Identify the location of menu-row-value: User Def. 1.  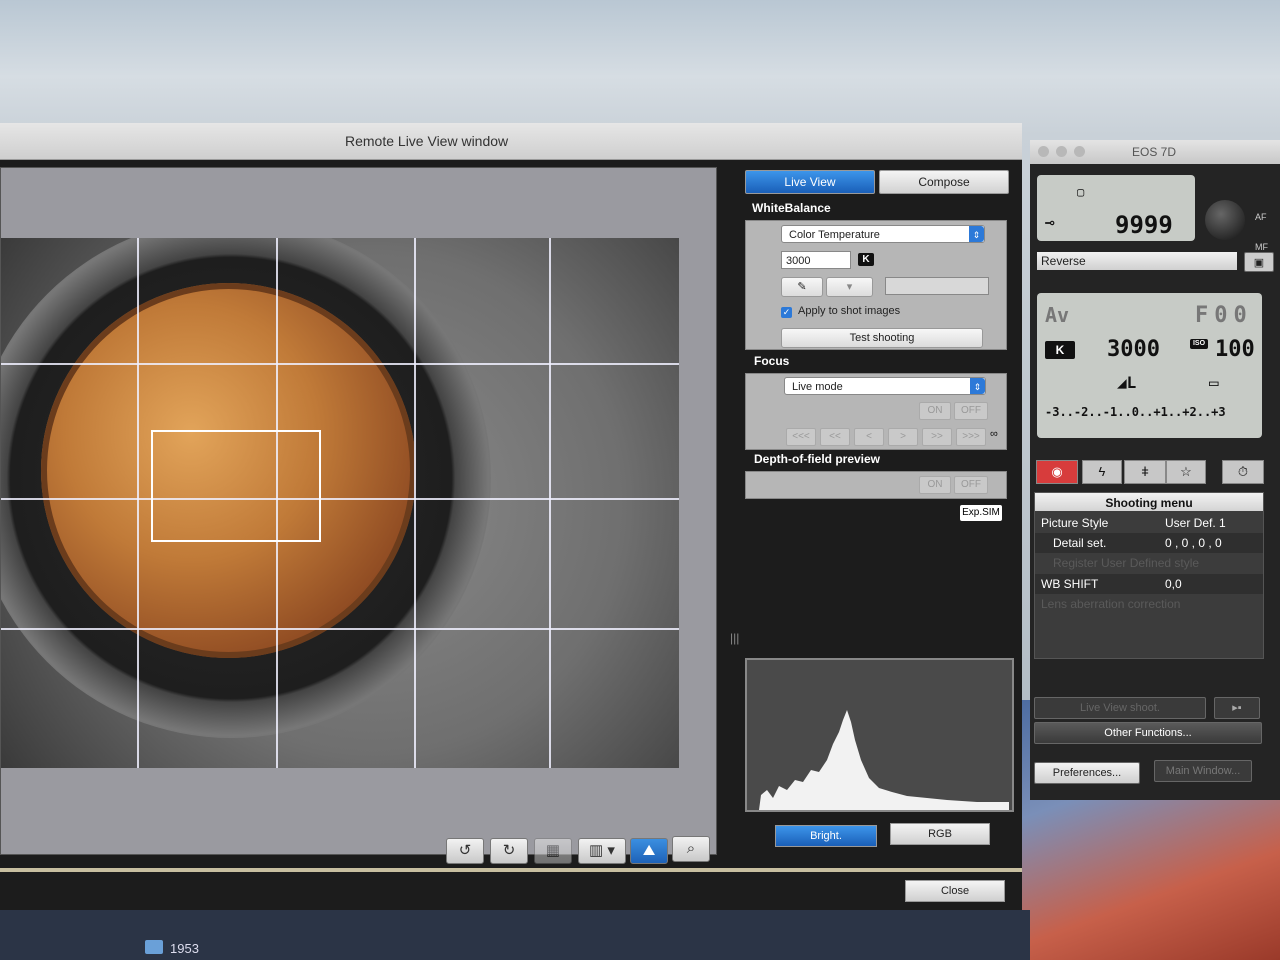
(1195, 523).